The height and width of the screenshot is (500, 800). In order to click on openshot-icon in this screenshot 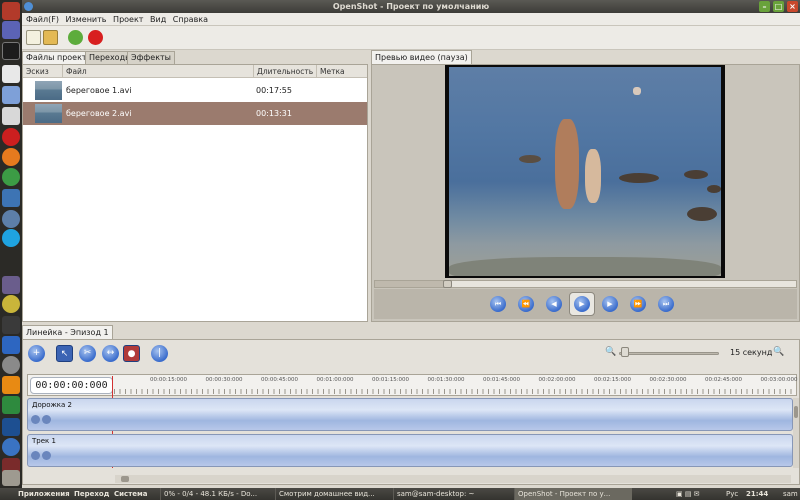, I will do `click(11, 325)`.